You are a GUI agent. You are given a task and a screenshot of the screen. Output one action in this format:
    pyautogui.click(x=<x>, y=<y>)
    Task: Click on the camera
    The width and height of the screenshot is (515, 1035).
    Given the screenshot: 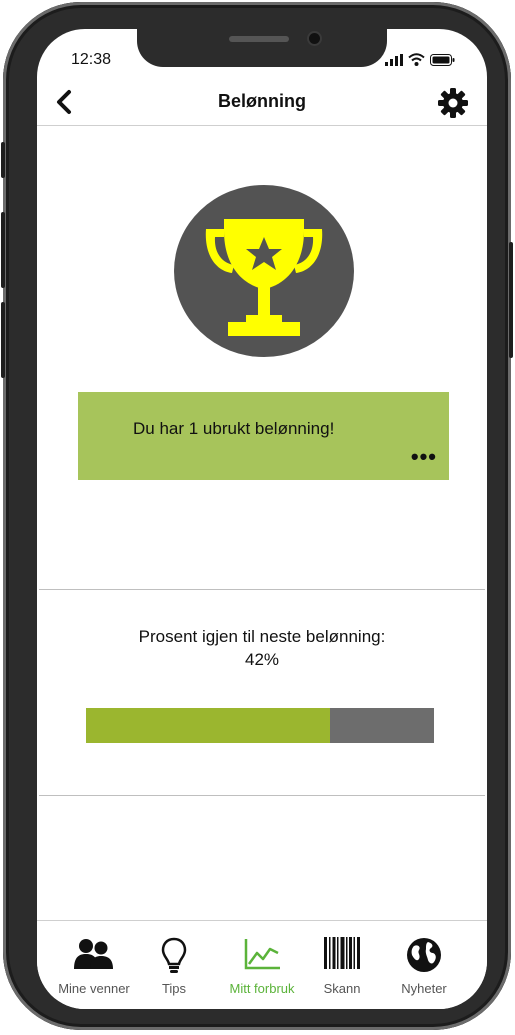 What is the action you would take?
    pyautogui.click(x=314, y=38)
    